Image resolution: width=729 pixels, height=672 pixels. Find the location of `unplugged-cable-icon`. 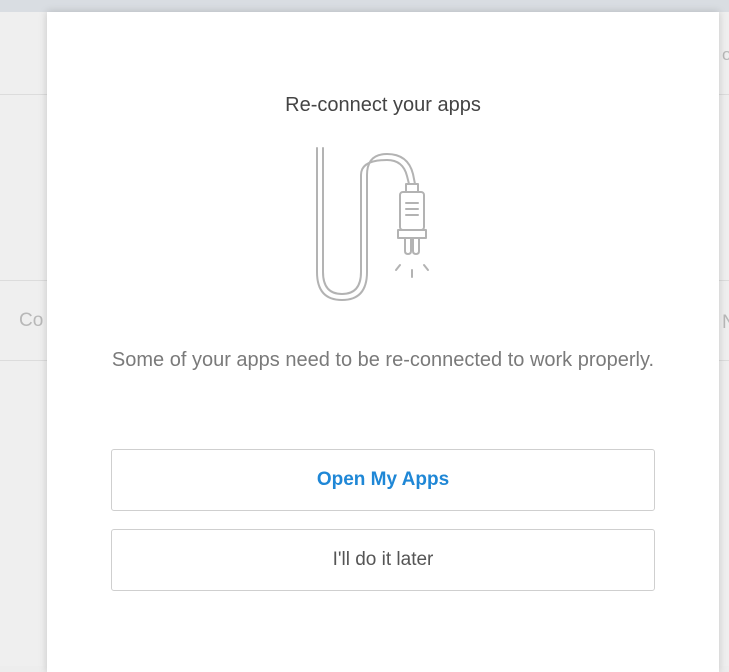

unplugged-cable-icon is located at coordinates (372, 224).